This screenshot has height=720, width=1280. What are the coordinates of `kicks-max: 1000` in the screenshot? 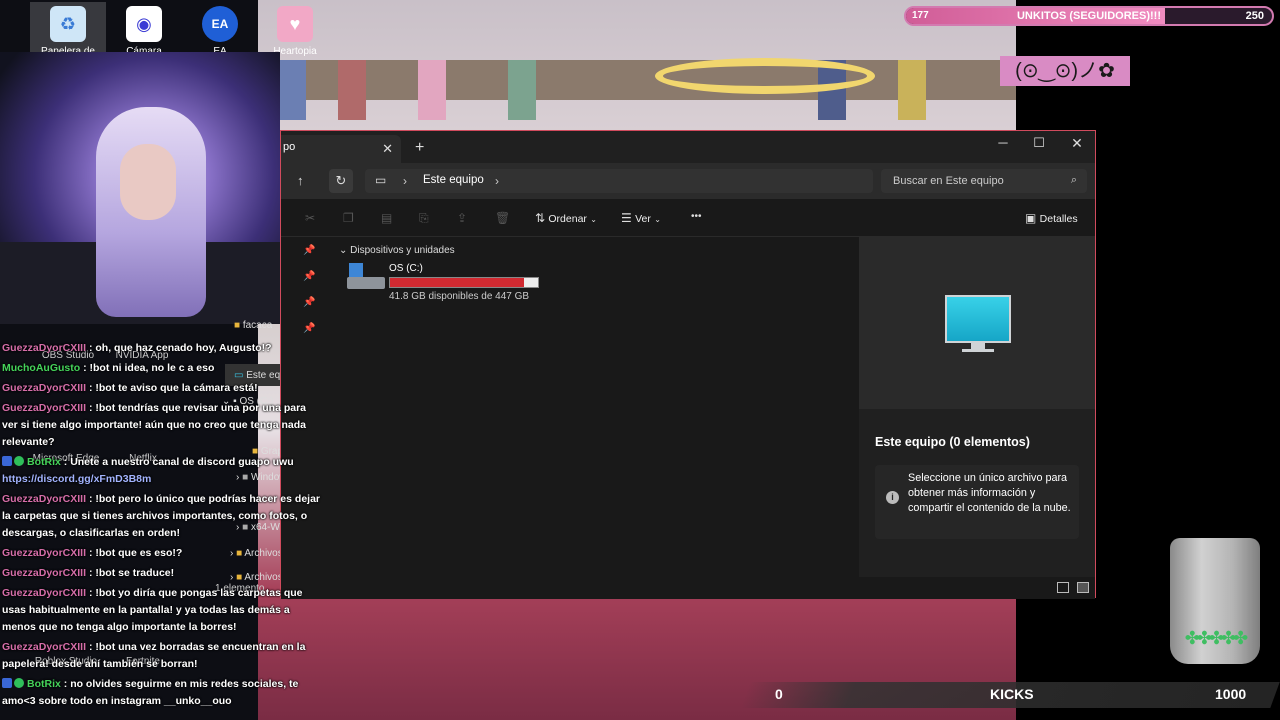 It's located at (1231, 694).